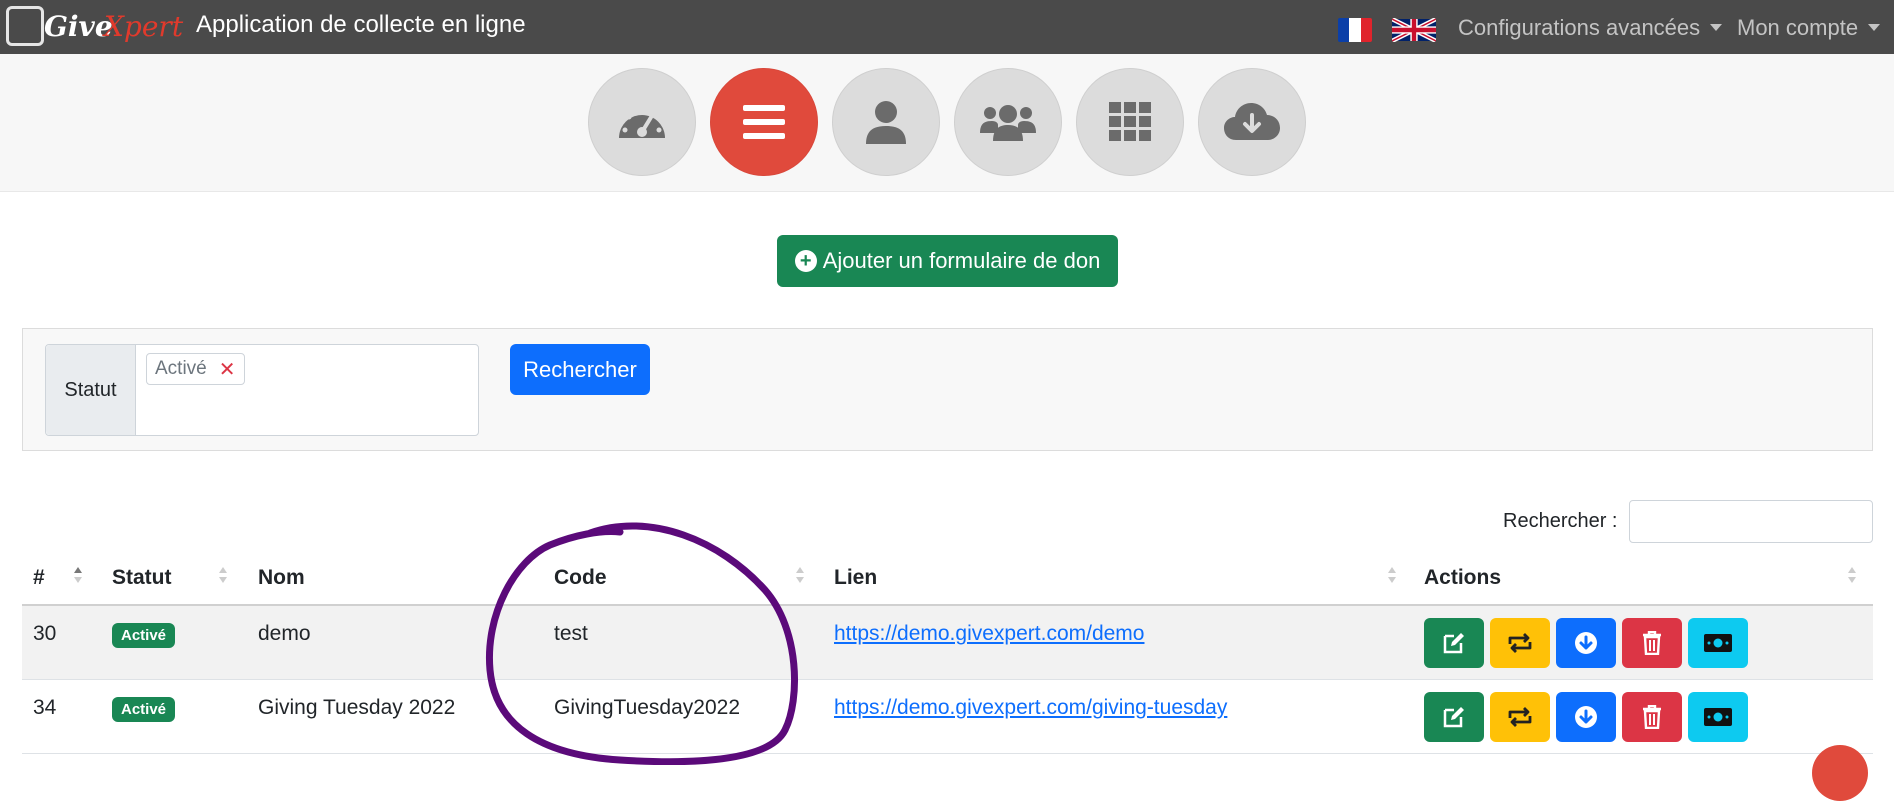 Image resolution: width=1894 pixels, height=801 pixels. I want to click on list-button, so click(764, 122).